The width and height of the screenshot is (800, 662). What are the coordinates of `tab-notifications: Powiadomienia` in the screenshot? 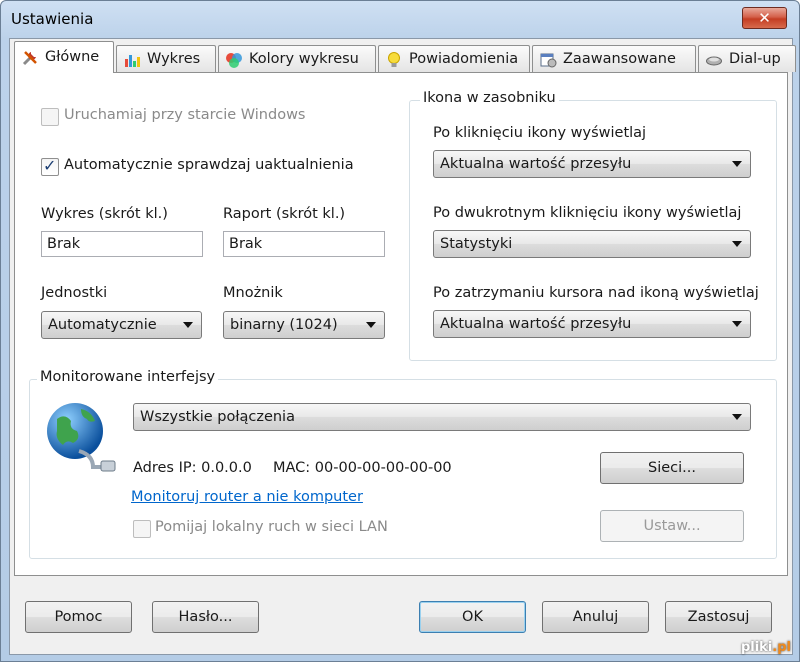 It's located at (454, 58).